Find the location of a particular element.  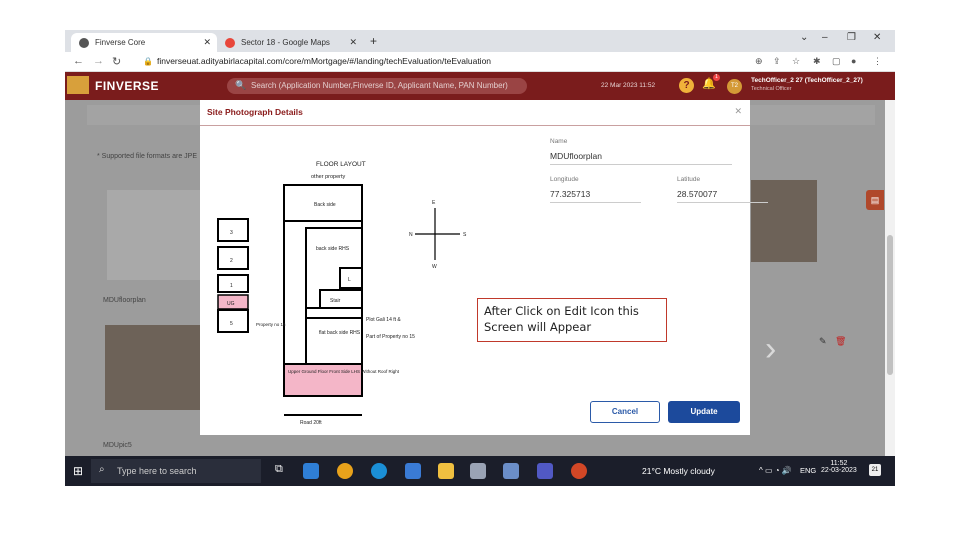

tab-google-maps: Sector 18 - Google Maps ✕ is located at coordinates (290, 42).